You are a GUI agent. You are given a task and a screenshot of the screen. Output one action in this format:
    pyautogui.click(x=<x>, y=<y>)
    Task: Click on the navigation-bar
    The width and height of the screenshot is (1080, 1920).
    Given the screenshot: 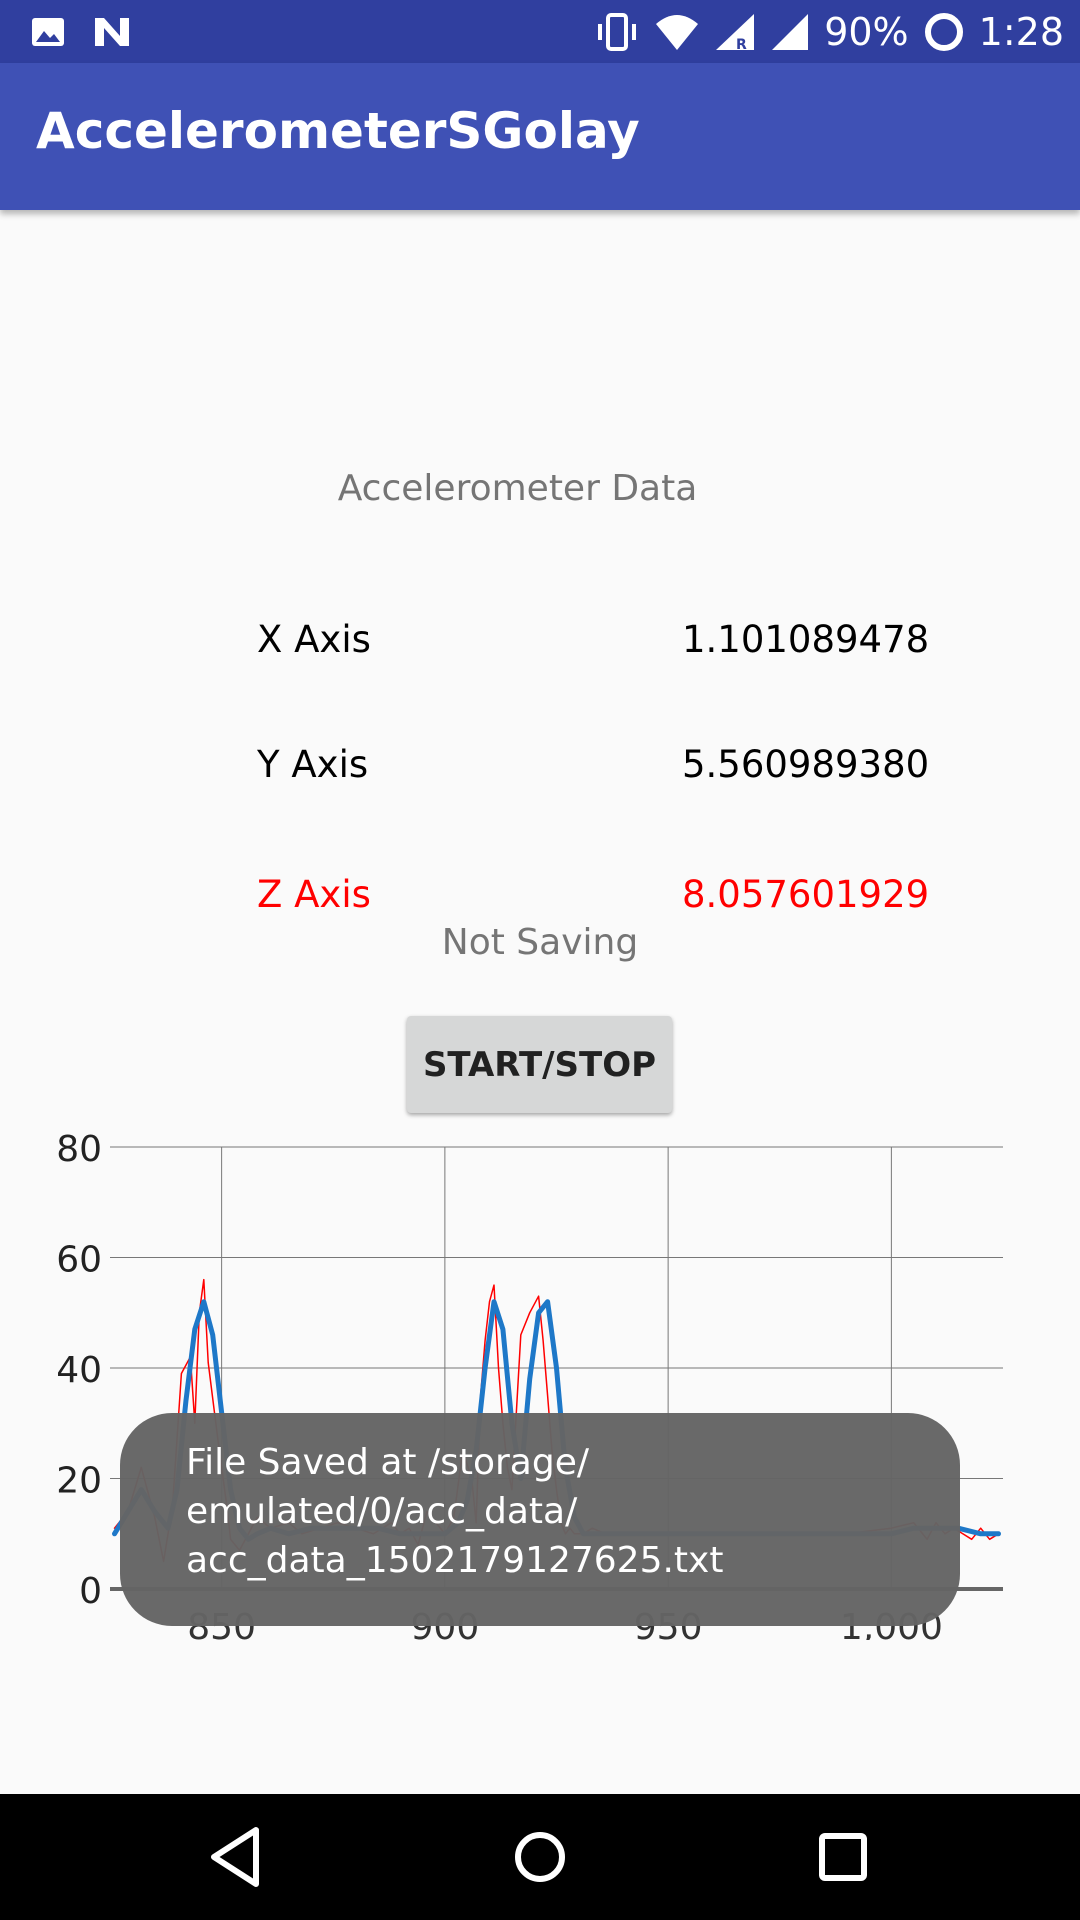 What is the action you would take?
    pyautogui.click(x=540, y=1857)
    